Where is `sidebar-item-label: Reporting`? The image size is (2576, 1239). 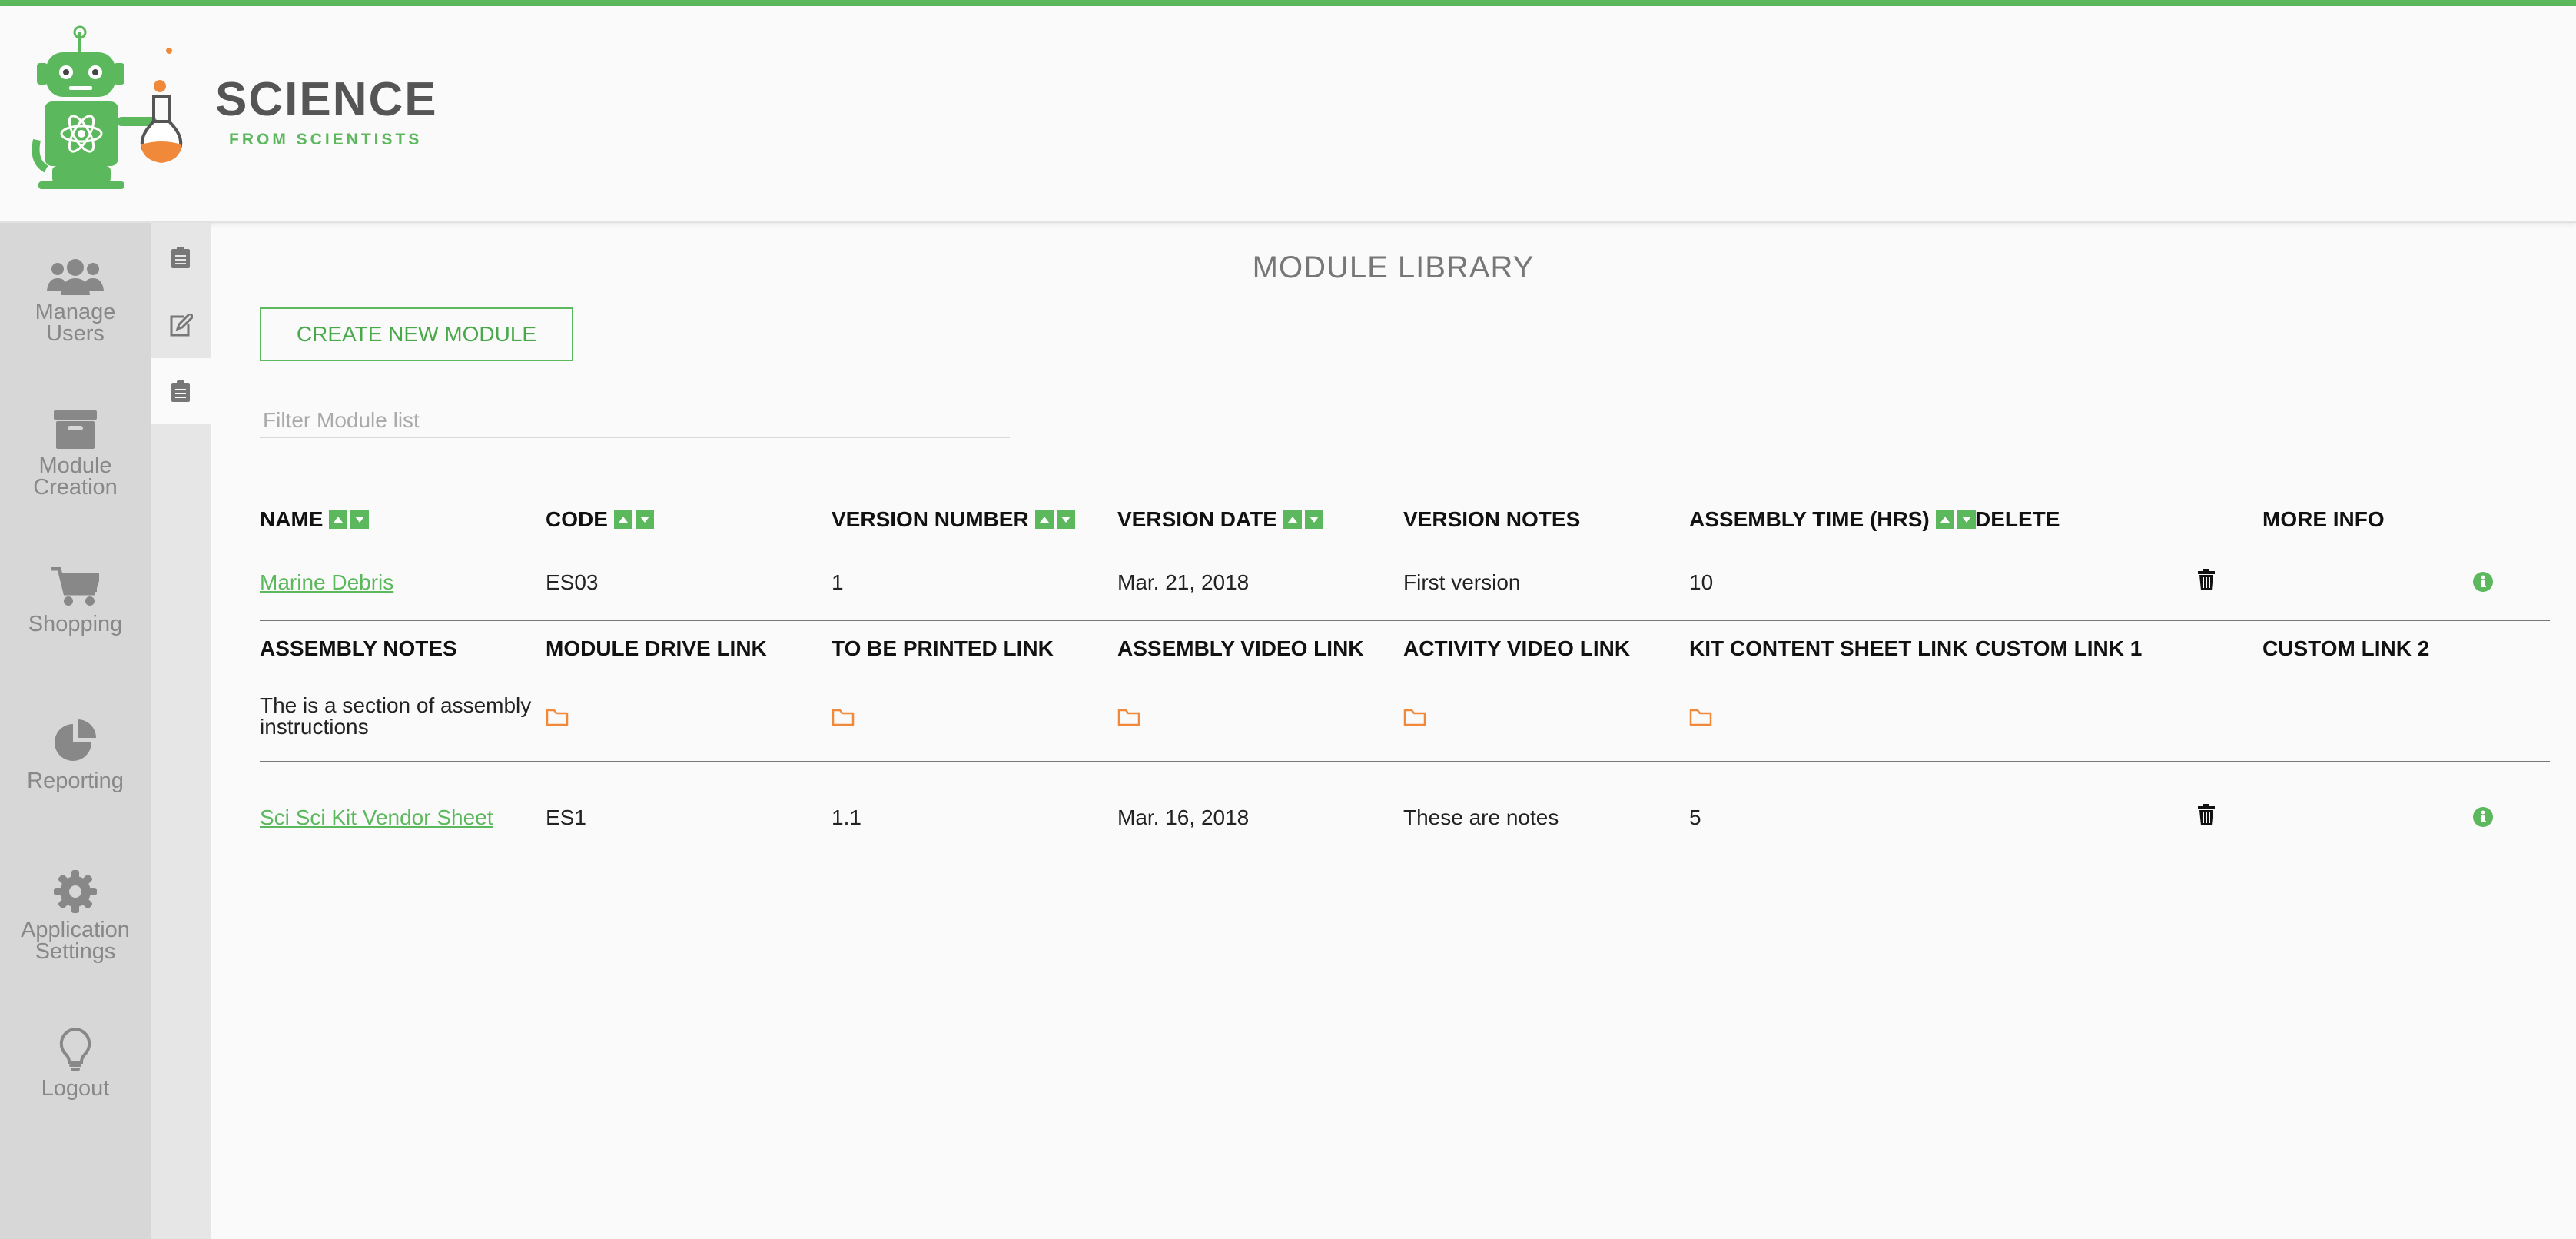 sidebar-item-label: Reporting is located at coordinates (75, 781).